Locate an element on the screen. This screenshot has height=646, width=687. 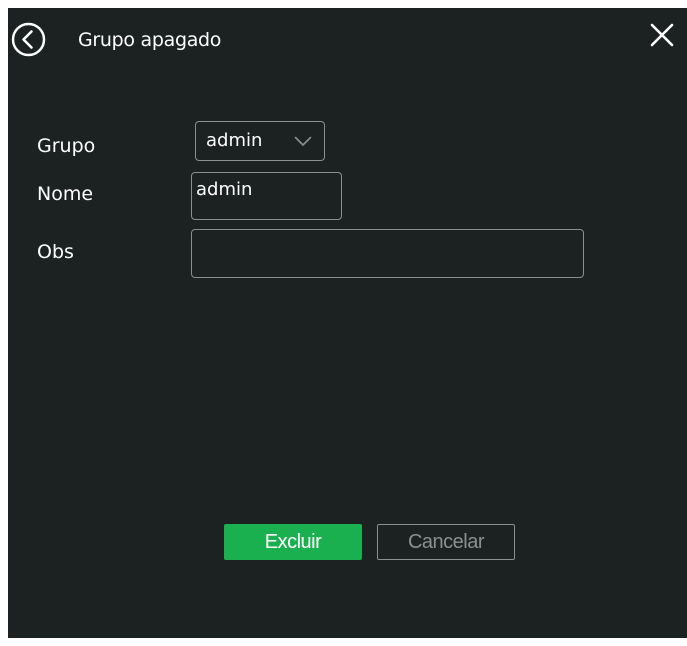
grupo-select-value: admin is located at coordinates (234, 140).